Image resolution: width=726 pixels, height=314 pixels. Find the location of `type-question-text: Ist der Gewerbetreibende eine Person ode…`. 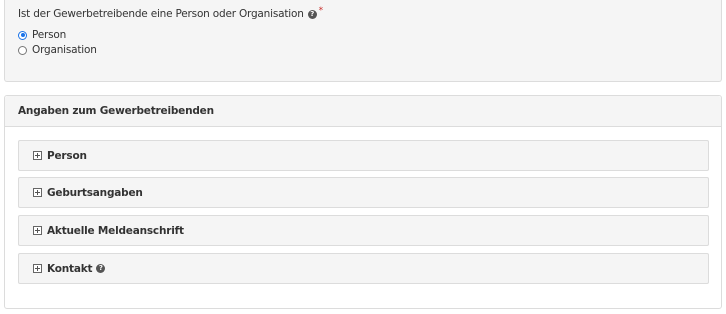

type-question-text: Ist der Gewerbetreibende eine Person ode… is located at coordinates (161, 14).